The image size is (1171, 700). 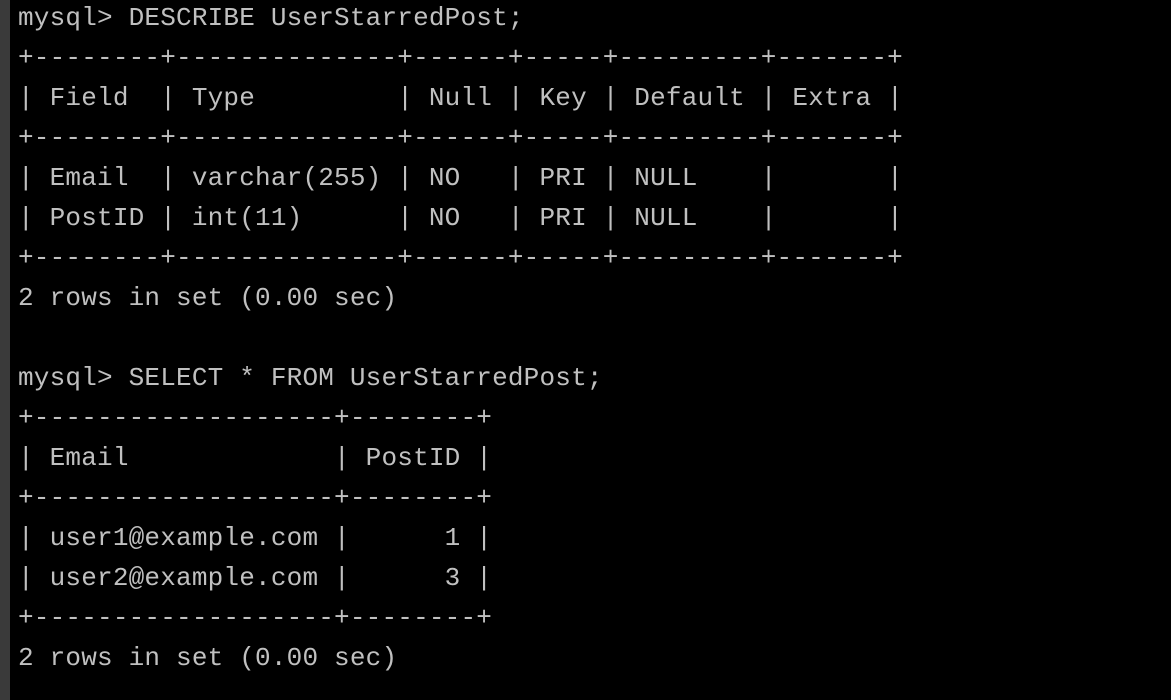 I want to click on select-row-1: | user1@example.com | 1 |, so click(x=255, y=538).